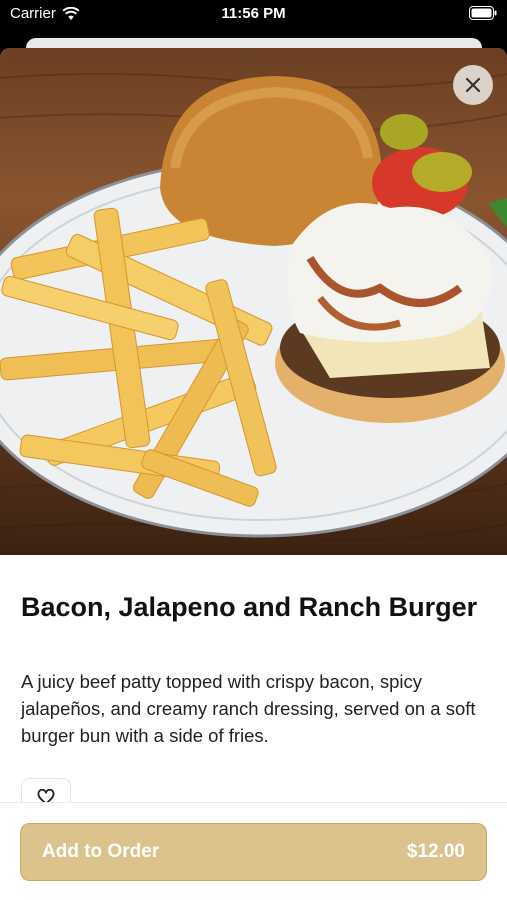 Image resolution: width=507 pixels, height=900 pixels. What do you see at coordinates (101, 851) in the screenshot?
I see `add-to-order-label: Add to Order` at bounding box center [101, 851].